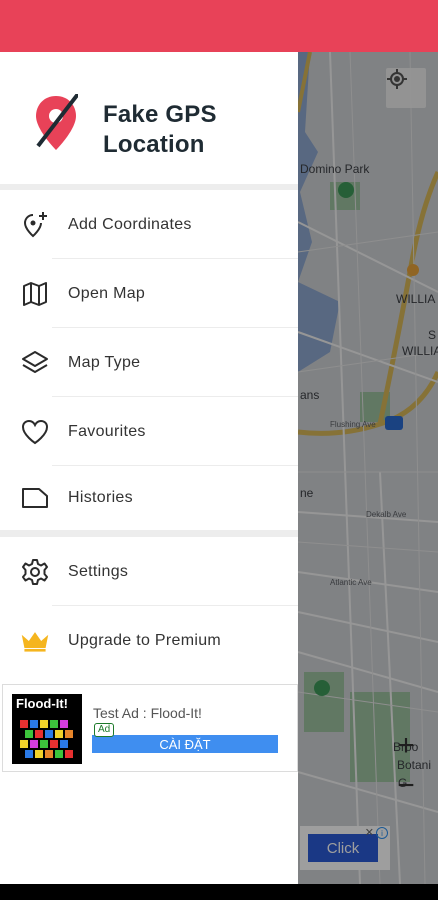  Describe the element at coordinates (98, 571) in the screenshot. I see `menu-item-label: Settings` at that location.